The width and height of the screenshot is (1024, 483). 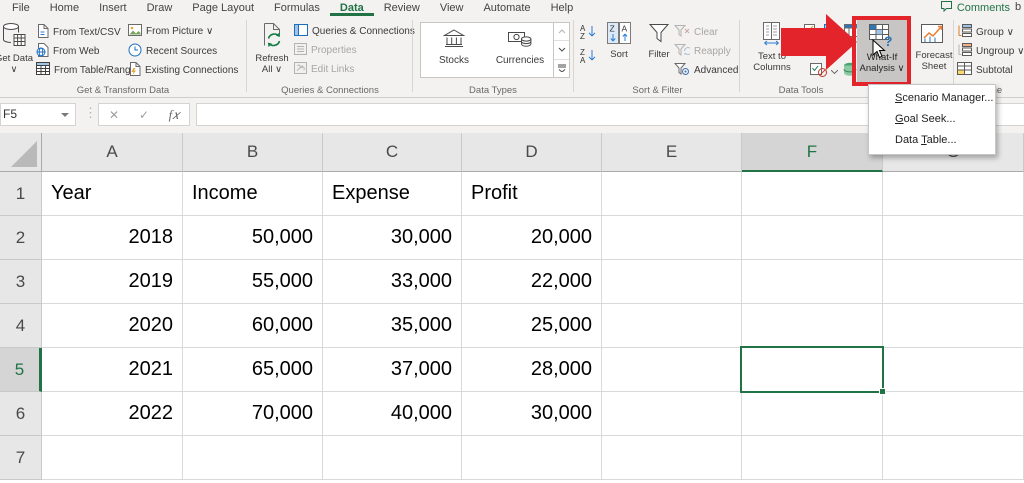 I want to click on cell-E4, so click(x=672, y=326).